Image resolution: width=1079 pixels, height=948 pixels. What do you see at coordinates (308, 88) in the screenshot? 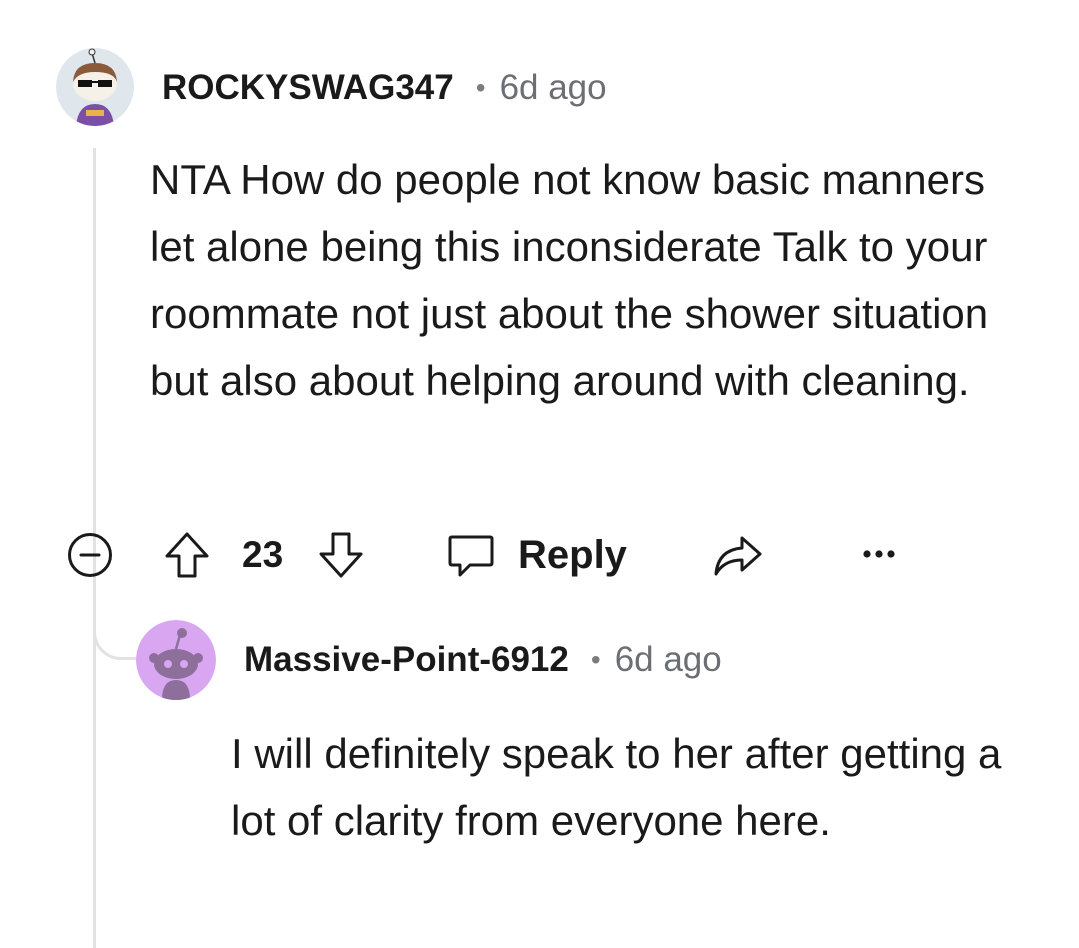
I see `username: ROCKYSWAG347` at bounding box center [308, 88].